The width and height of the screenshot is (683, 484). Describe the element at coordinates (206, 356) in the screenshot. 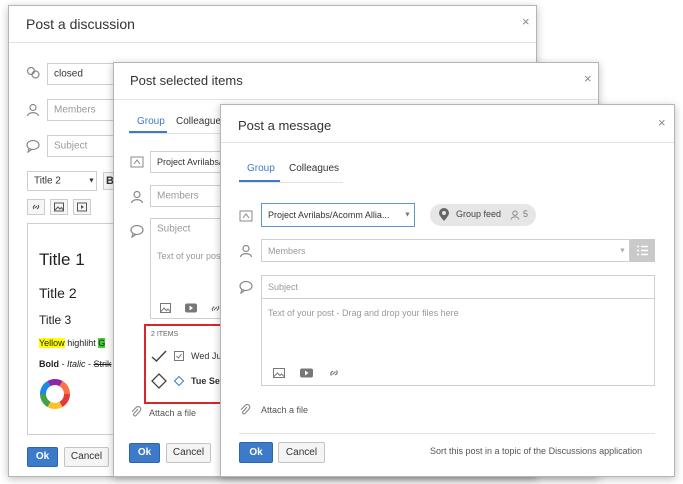

I see `list-item-label: Wed Ju` at that location.